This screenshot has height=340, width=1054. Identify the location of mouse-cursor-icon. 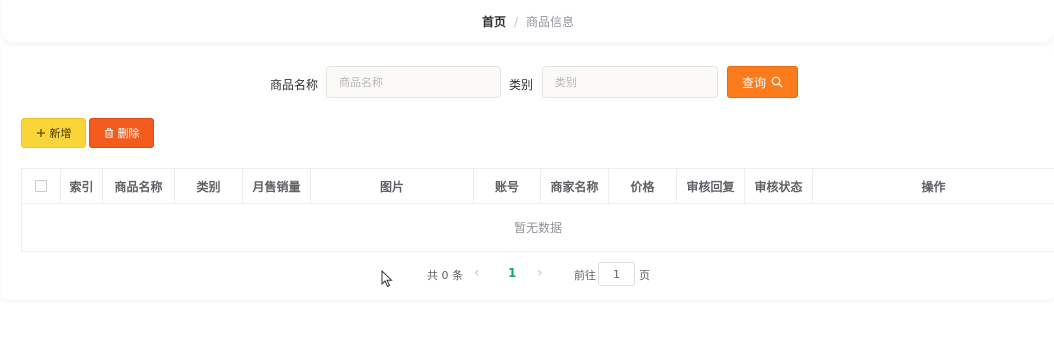
(387, 279).